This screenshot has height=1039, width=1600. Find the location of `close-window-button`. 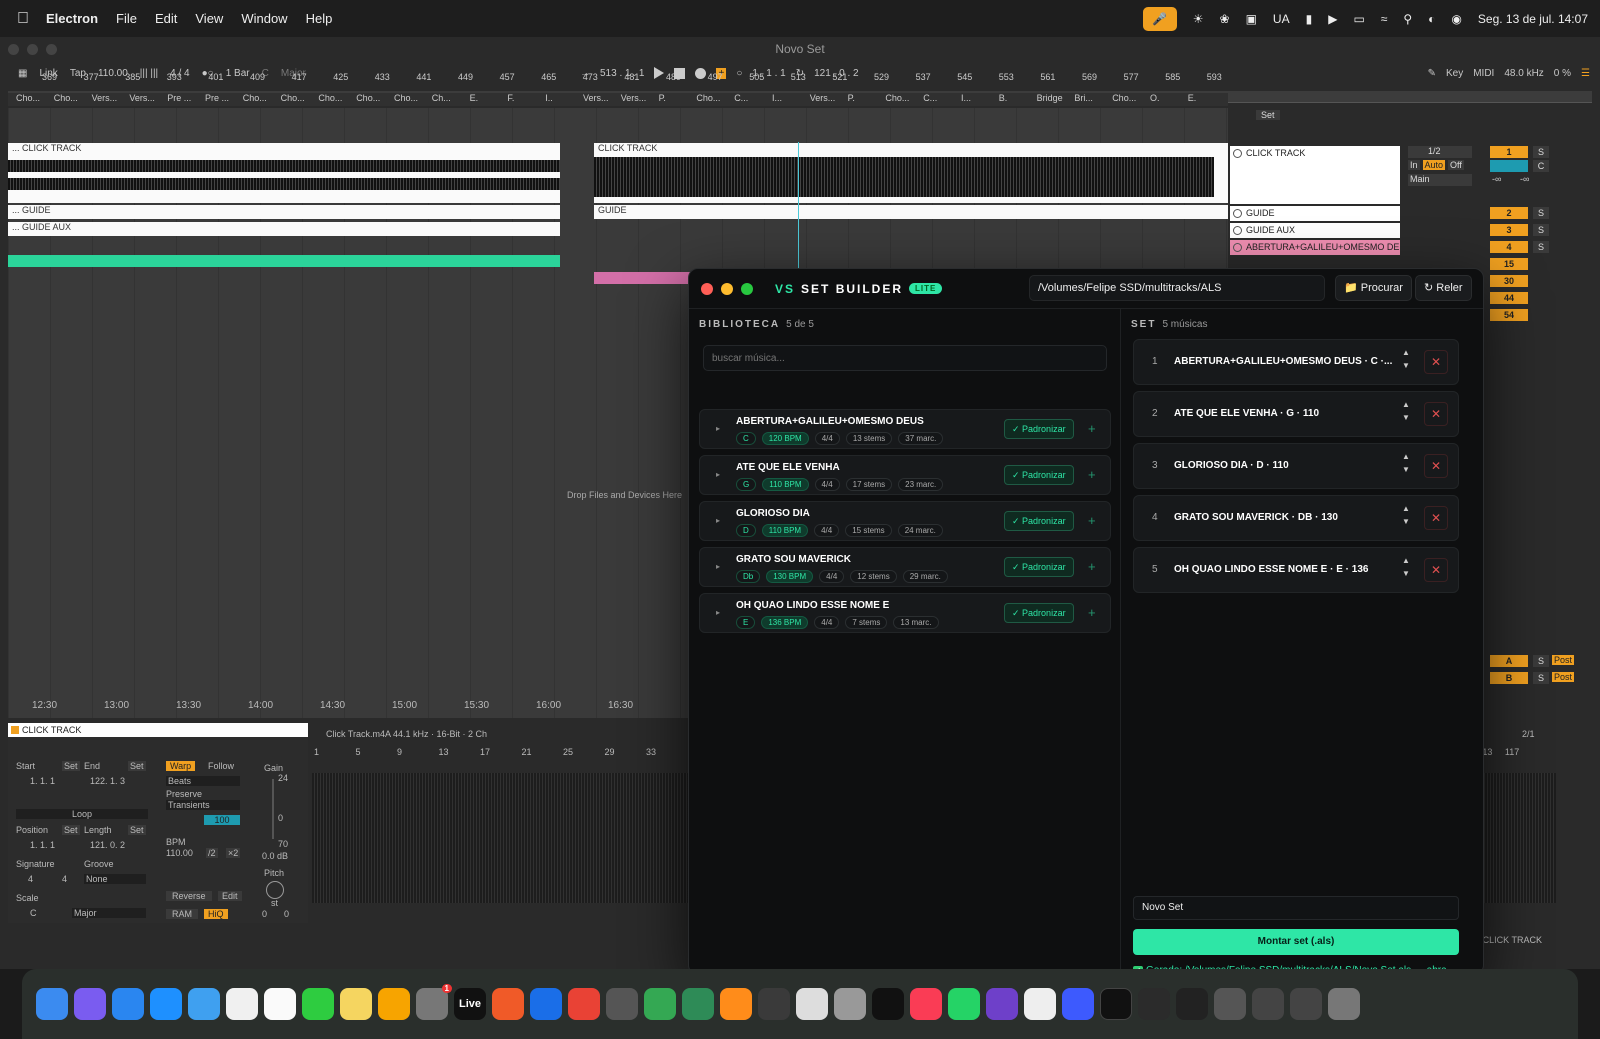

close-window-button is located at coordinates (707, 288).